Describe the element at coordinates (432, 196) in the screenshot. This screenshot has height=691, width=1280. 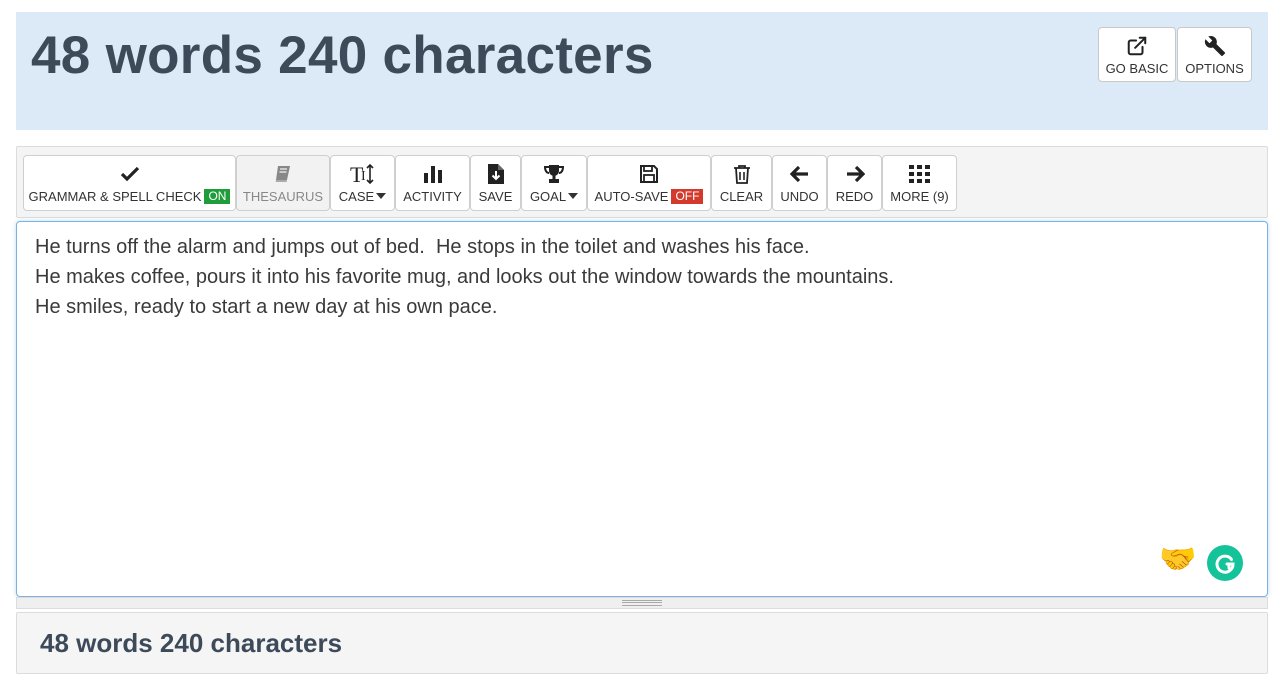
I see `activity-label: ACTIVITY` at that location.